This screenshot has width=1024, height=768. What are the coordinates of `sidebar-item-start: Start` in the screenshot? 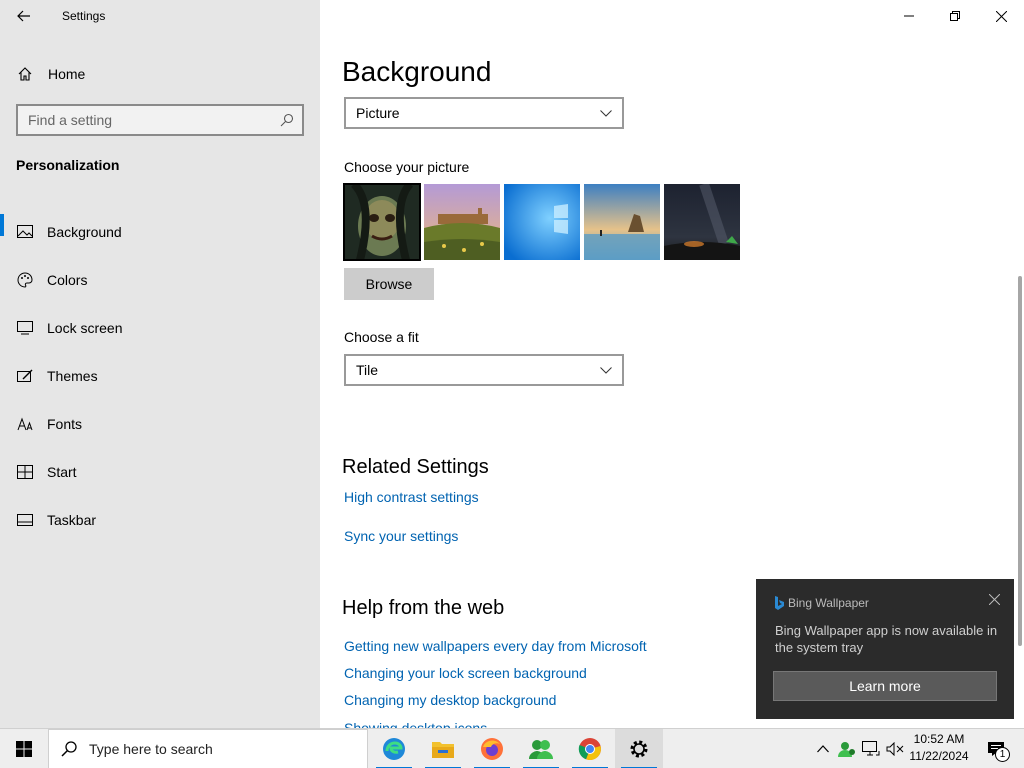 It's located at (160, 472).